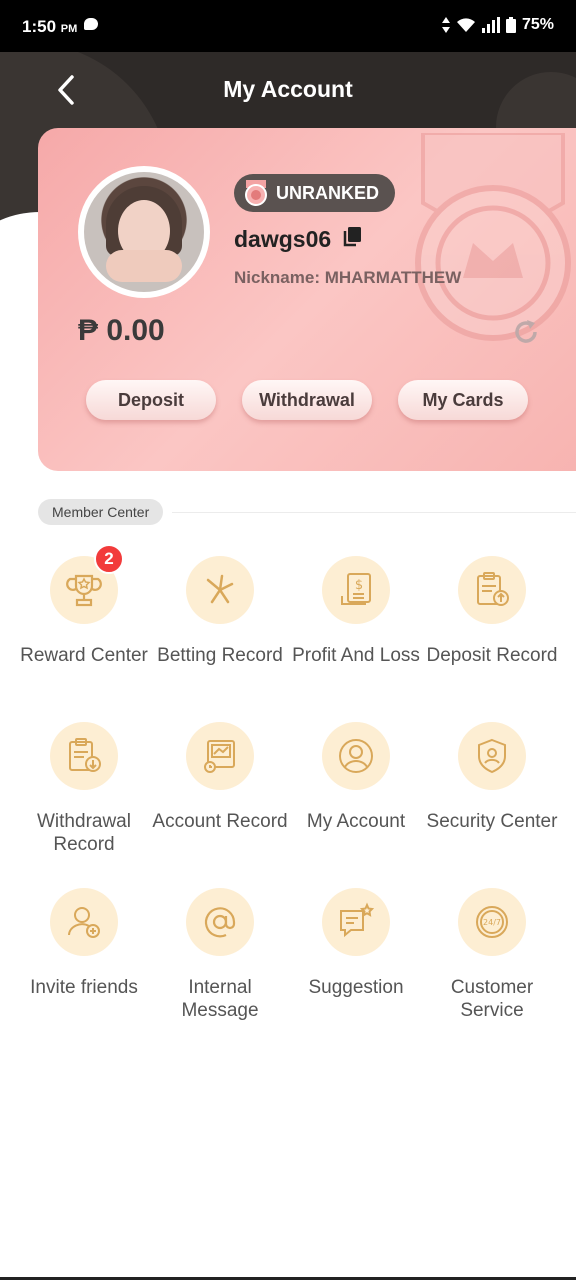 The image size is (576, 1280). I want to click on rank-medal-icon, so click(256, 193).